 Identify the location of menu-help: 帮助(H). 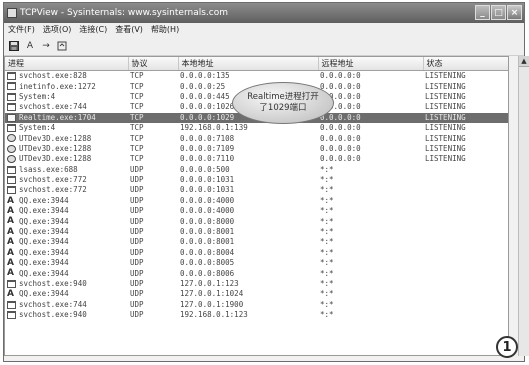
(165, 30).